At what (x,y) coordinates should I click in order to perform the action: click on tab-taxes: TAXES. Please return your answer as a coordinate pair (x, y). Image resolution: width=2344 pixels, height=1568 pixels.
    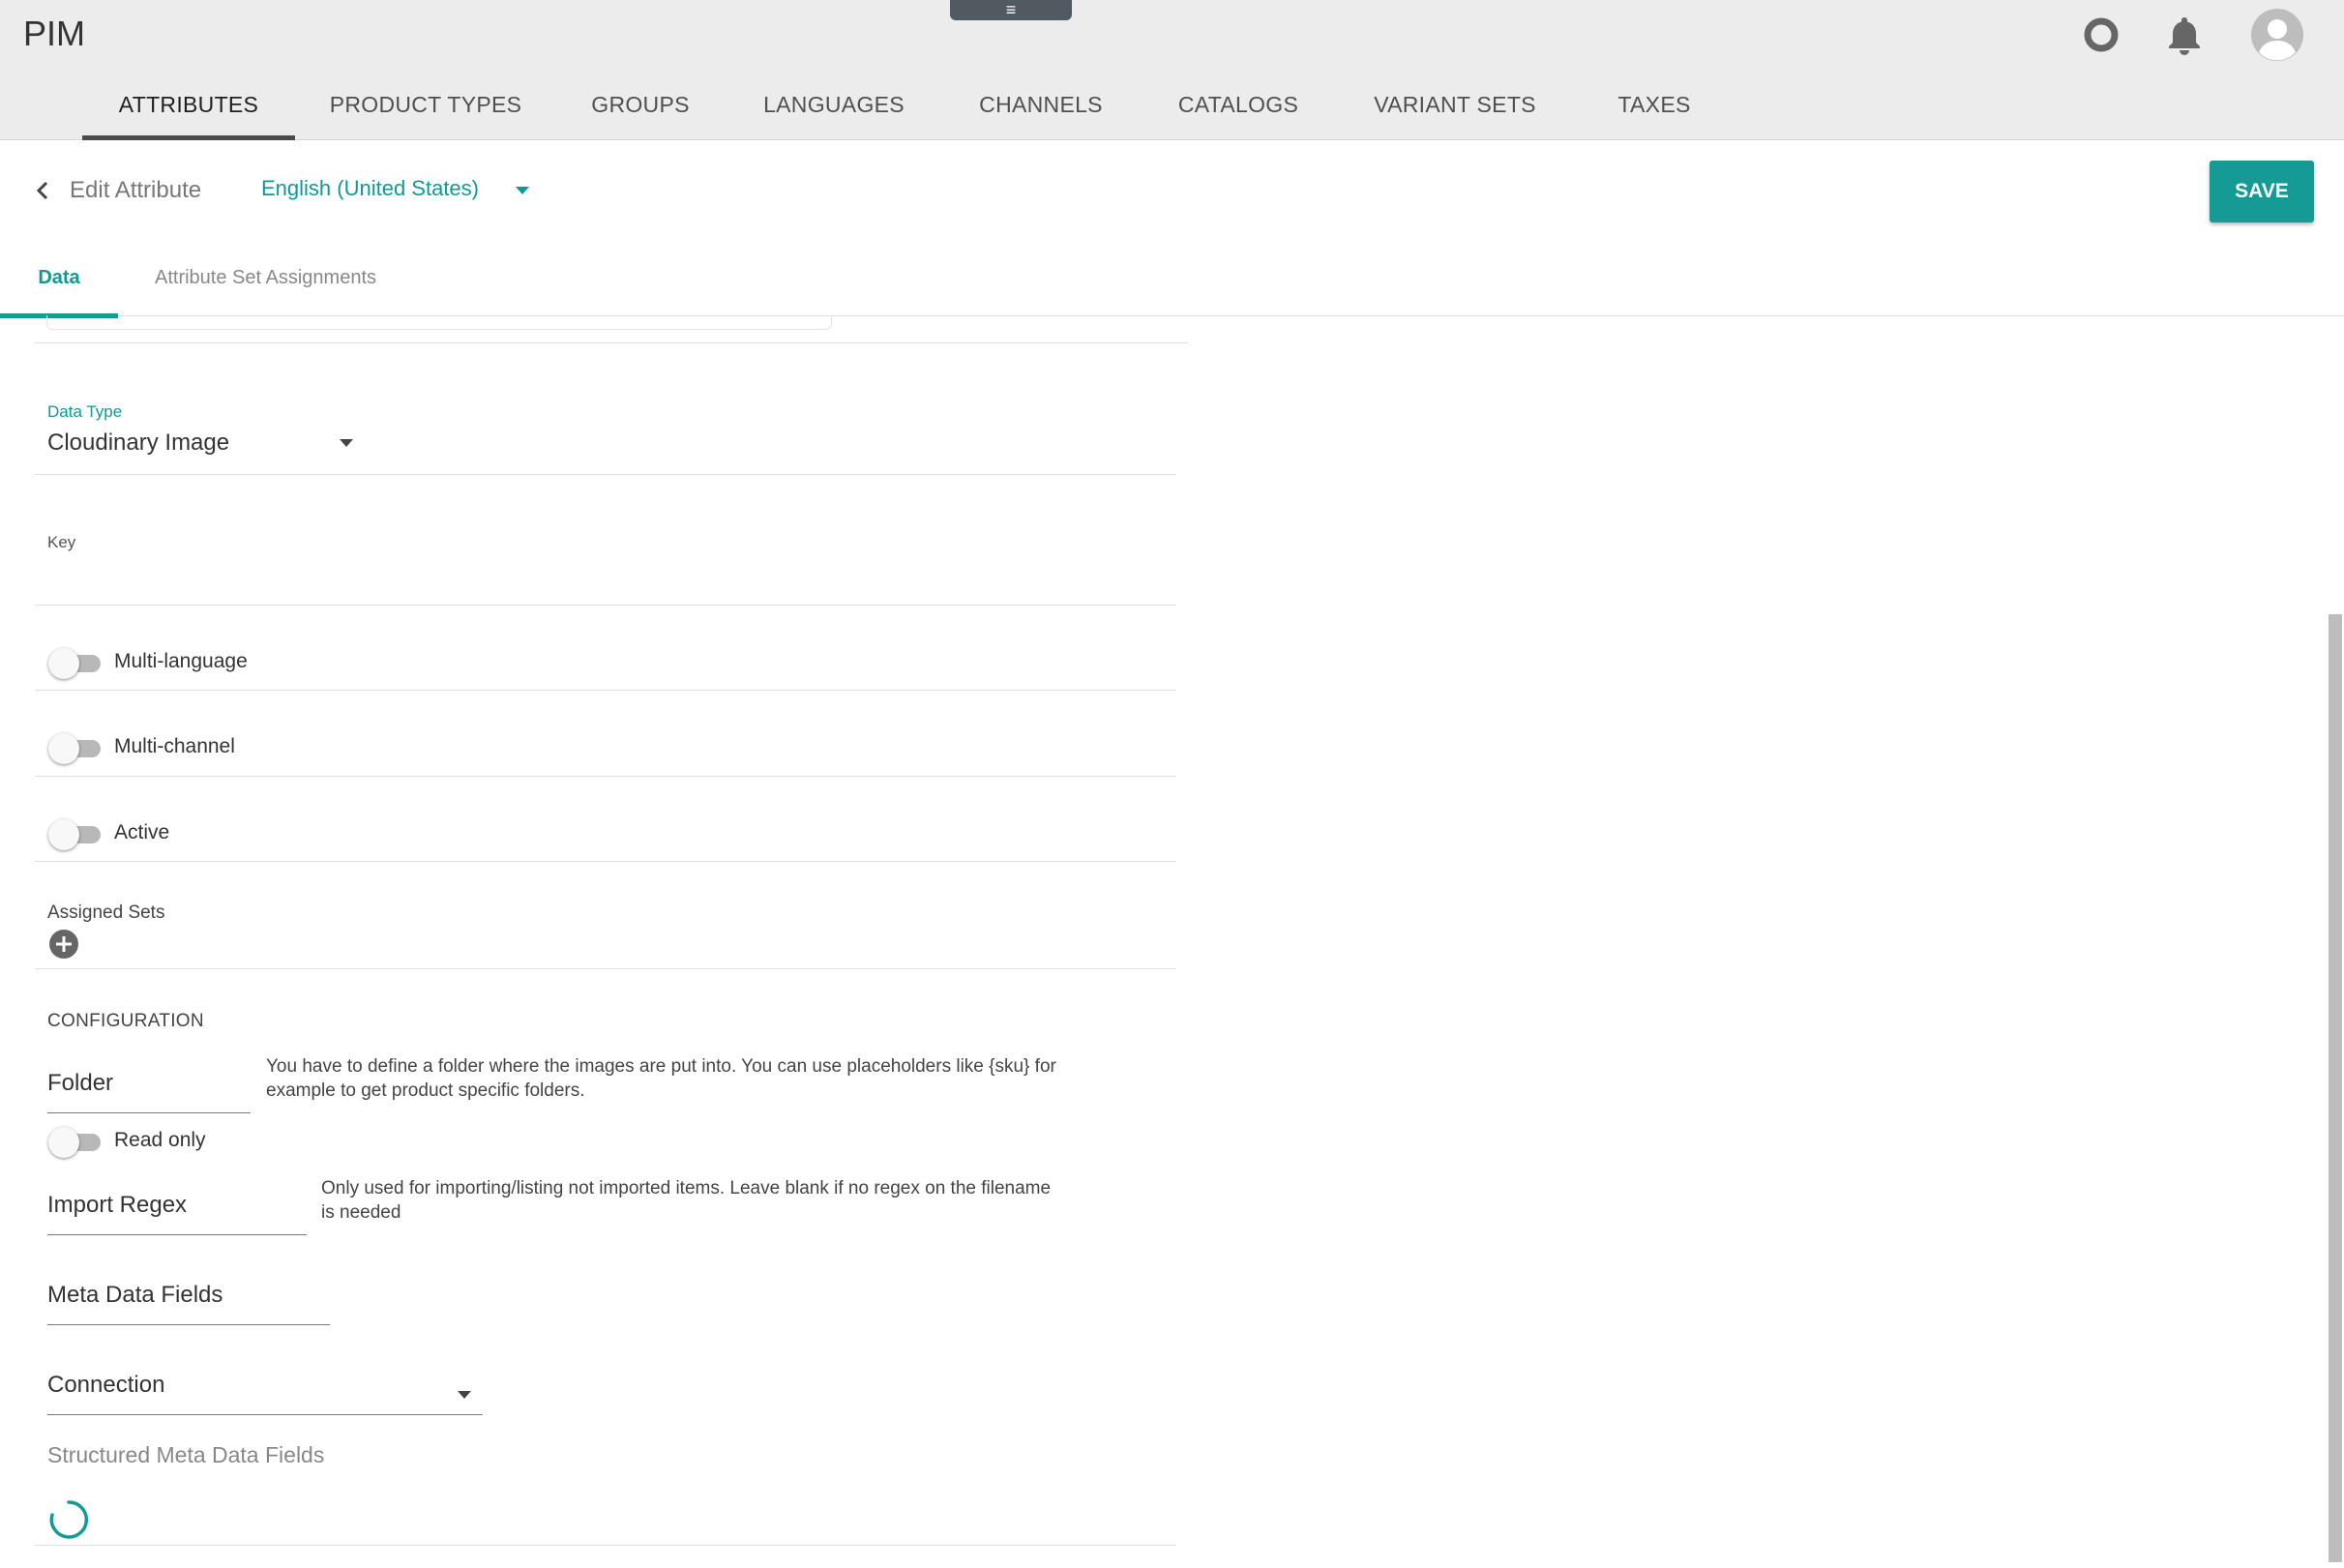
    Looking at the image, I should click on (1654, 110).